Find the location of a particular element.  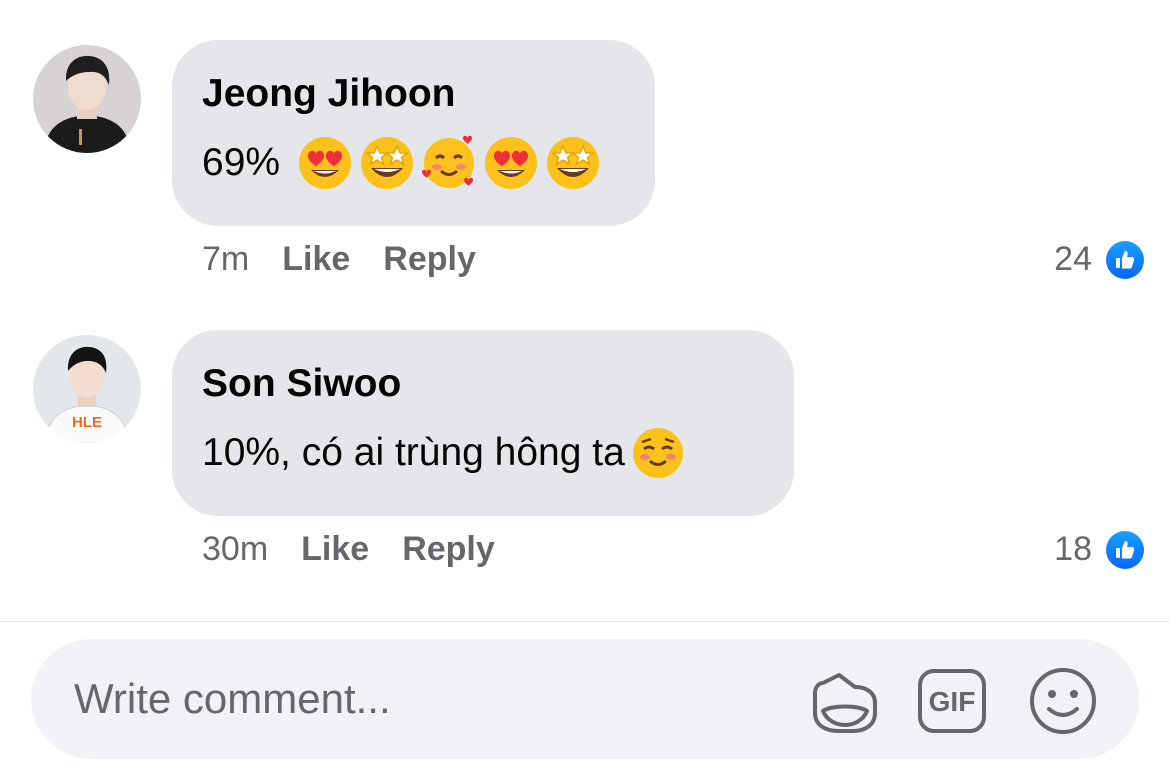

sticker-button is located at coordinates (845, 701).